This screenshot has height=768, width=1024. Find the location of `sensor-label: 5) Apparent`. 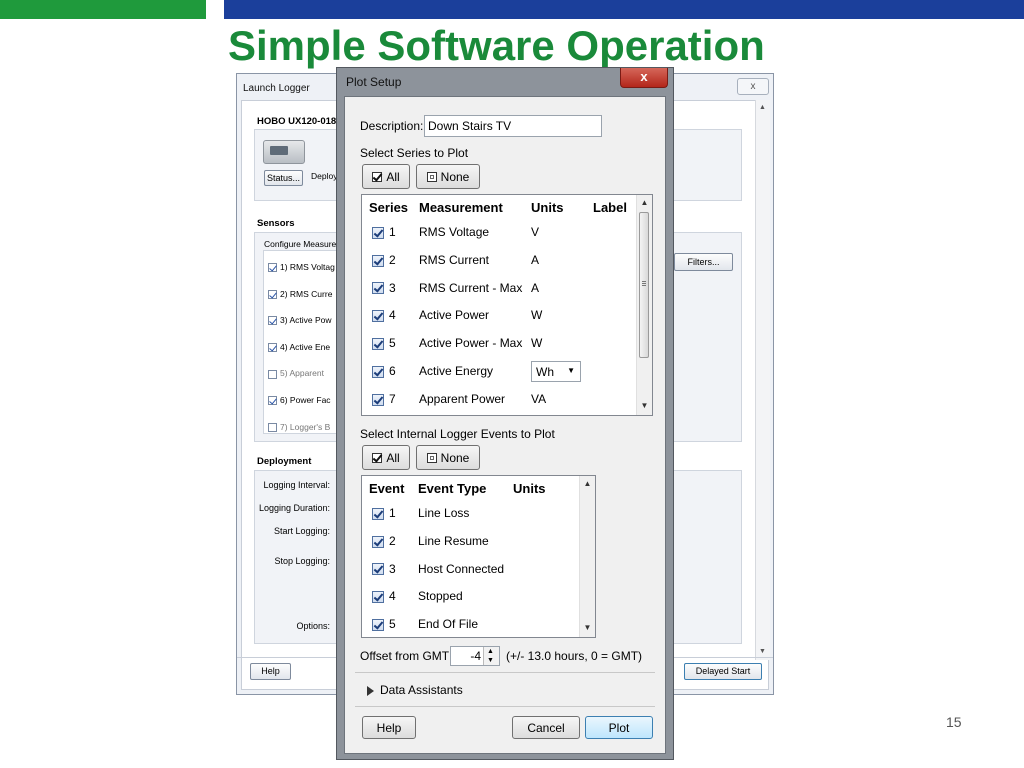

sensor-label: 5) Apparent is located at coordinates (302, 373).